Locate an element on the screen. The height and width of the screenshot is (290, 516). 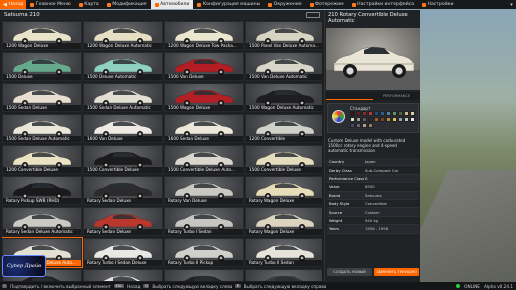
property-key: Value is located at coordinates (334, 187).